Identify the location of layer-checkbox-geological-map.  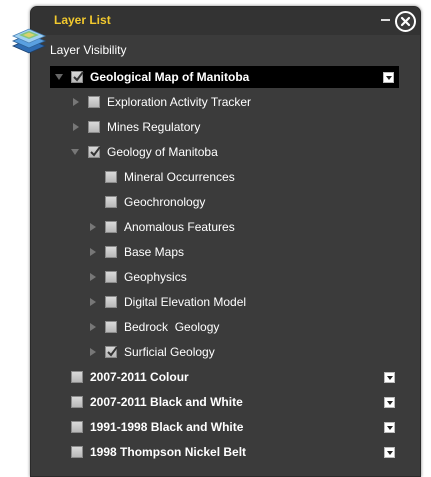
(77, 77).